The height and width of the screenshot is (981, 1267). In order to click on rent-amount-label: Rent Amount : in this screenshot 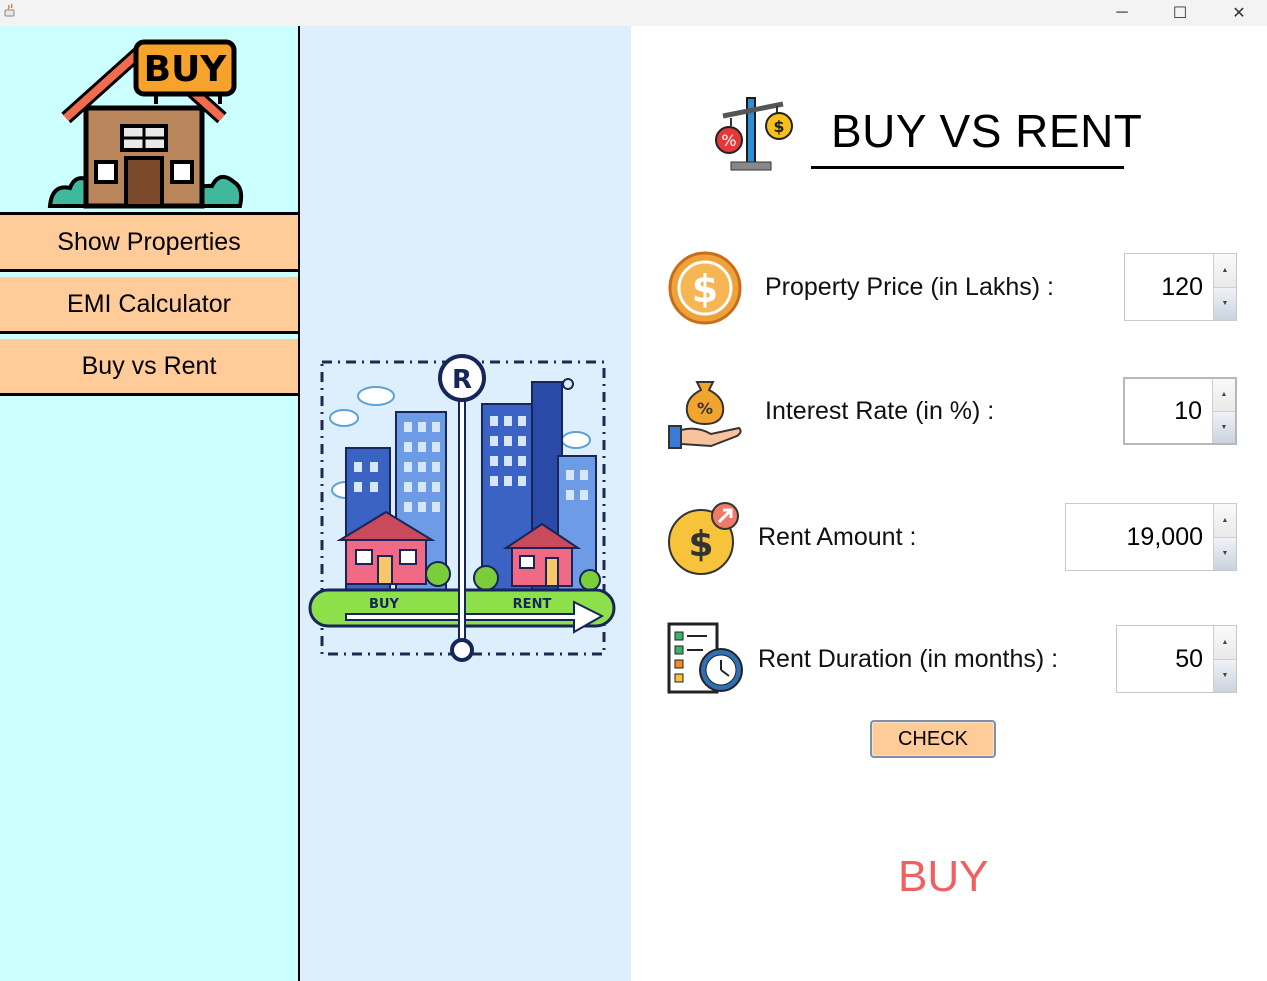, I will do `click(837, 537)`.